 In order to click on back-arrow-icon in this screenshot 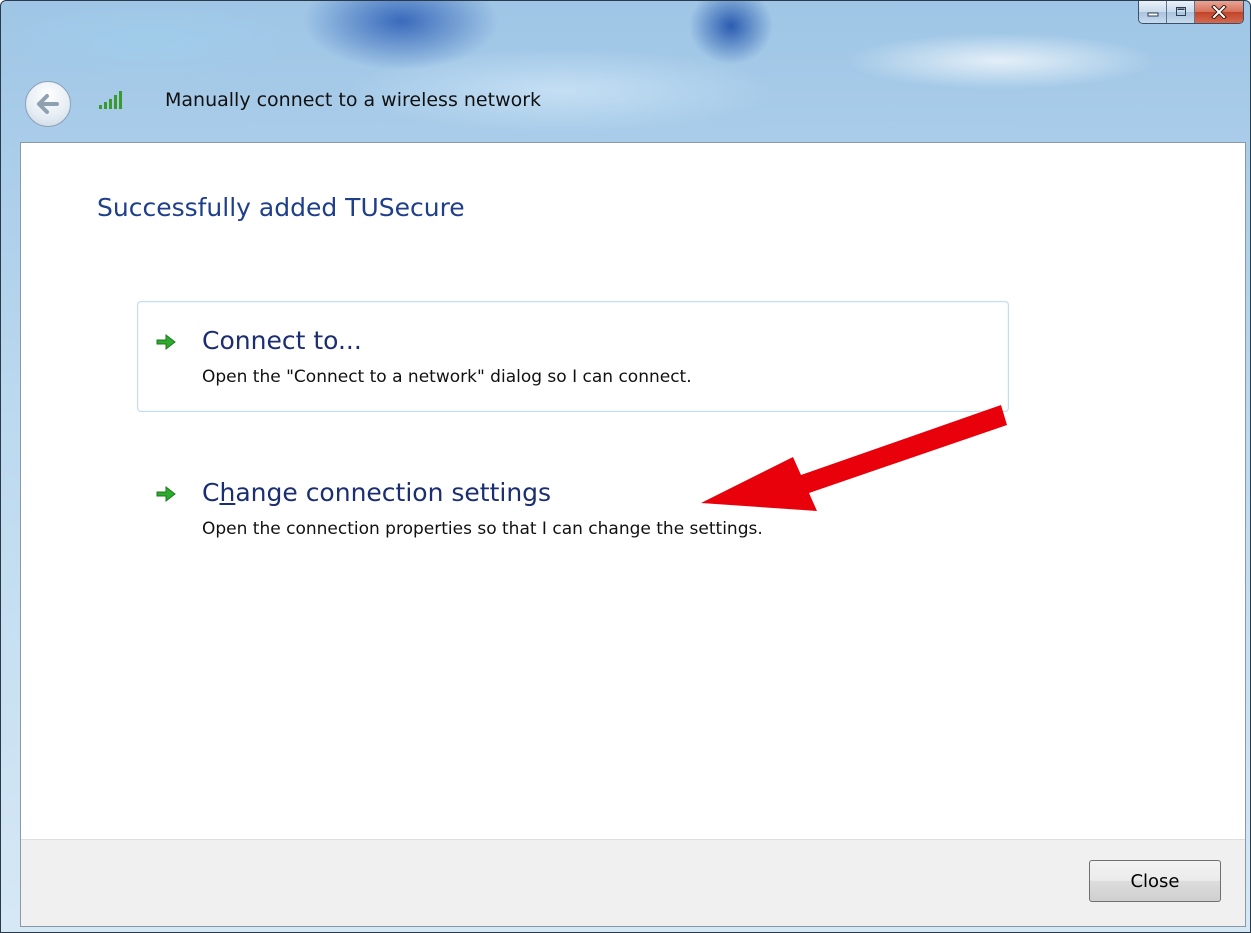, I will do `click(48, 104)`.